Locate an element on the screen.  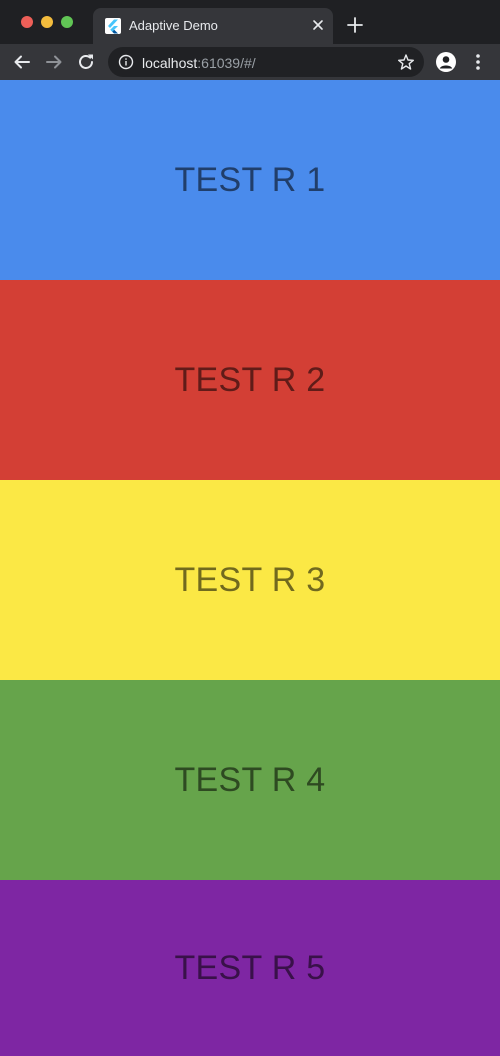
panel-label: TEST R 2 is located at coordinates (250, 379).